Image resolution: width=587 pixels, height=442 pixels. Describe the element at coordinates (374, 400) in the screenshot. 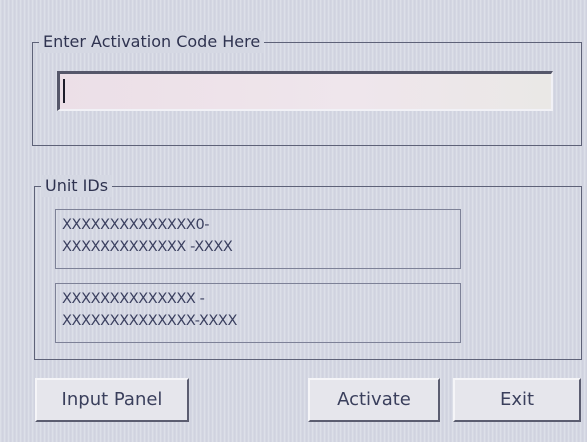

I see `activate-button: Activate` at that location.